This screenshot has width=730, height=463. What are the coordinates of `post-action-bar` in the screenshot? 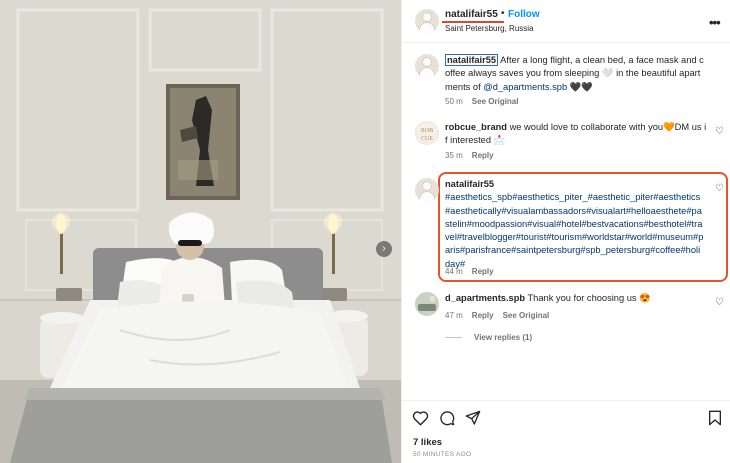 It's located at (566, 415).